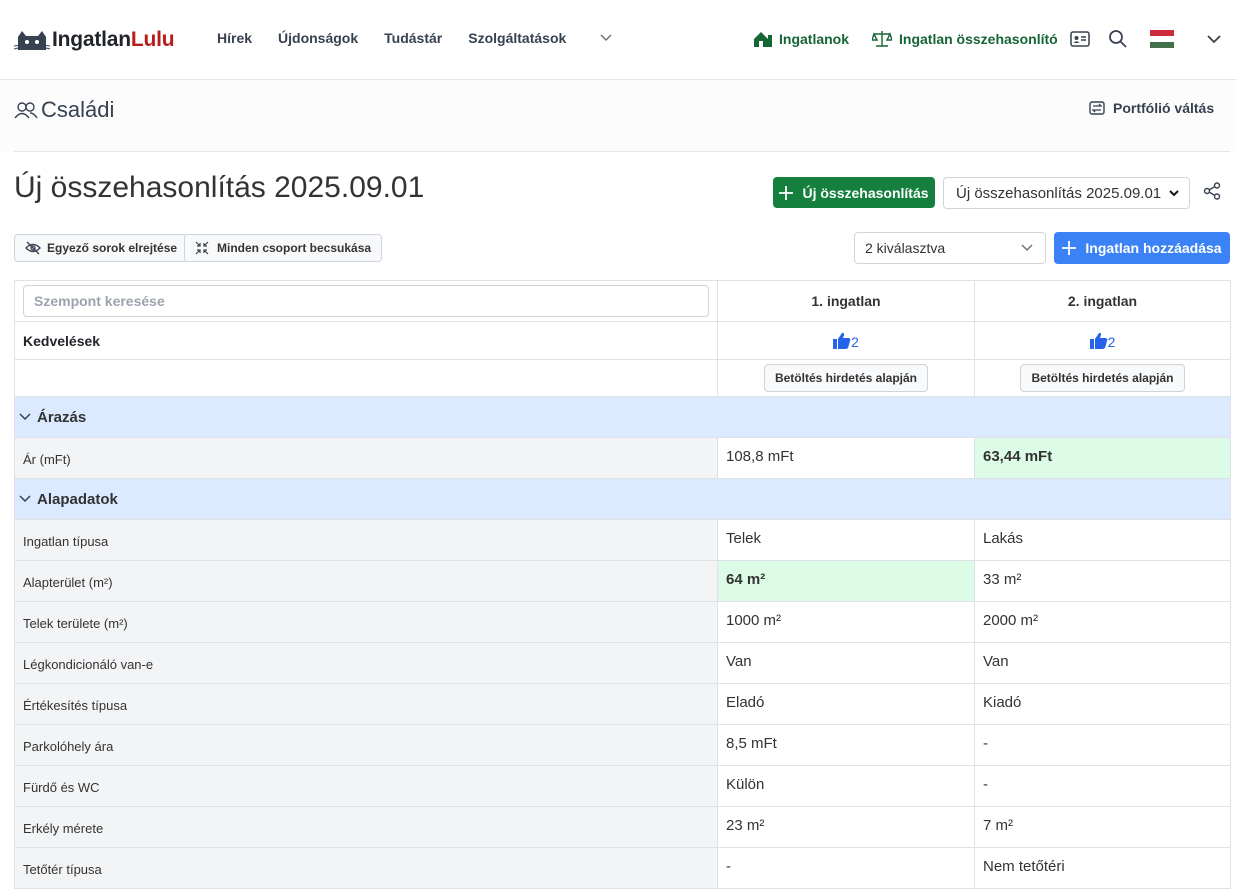 The image size is (1237, 889). I want to click on table-row: Értékesítés típusa Eladó Kiadó, so click(622, 704).